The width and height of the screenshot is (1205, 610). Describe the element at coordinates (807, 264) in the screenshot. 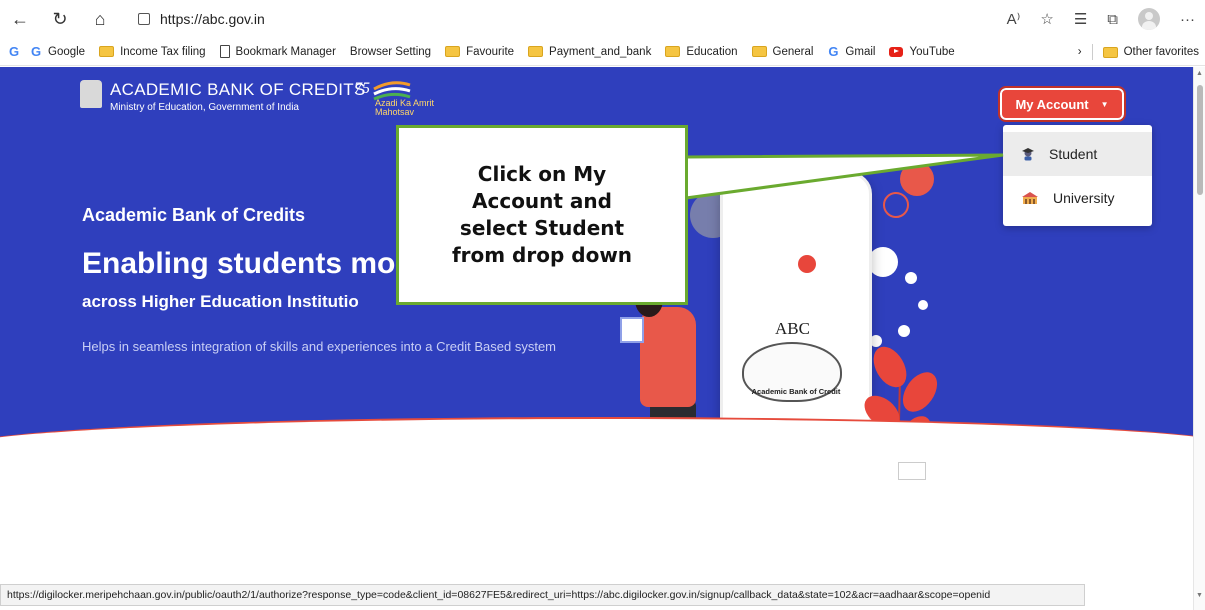

I see `notification-dot` at that location.